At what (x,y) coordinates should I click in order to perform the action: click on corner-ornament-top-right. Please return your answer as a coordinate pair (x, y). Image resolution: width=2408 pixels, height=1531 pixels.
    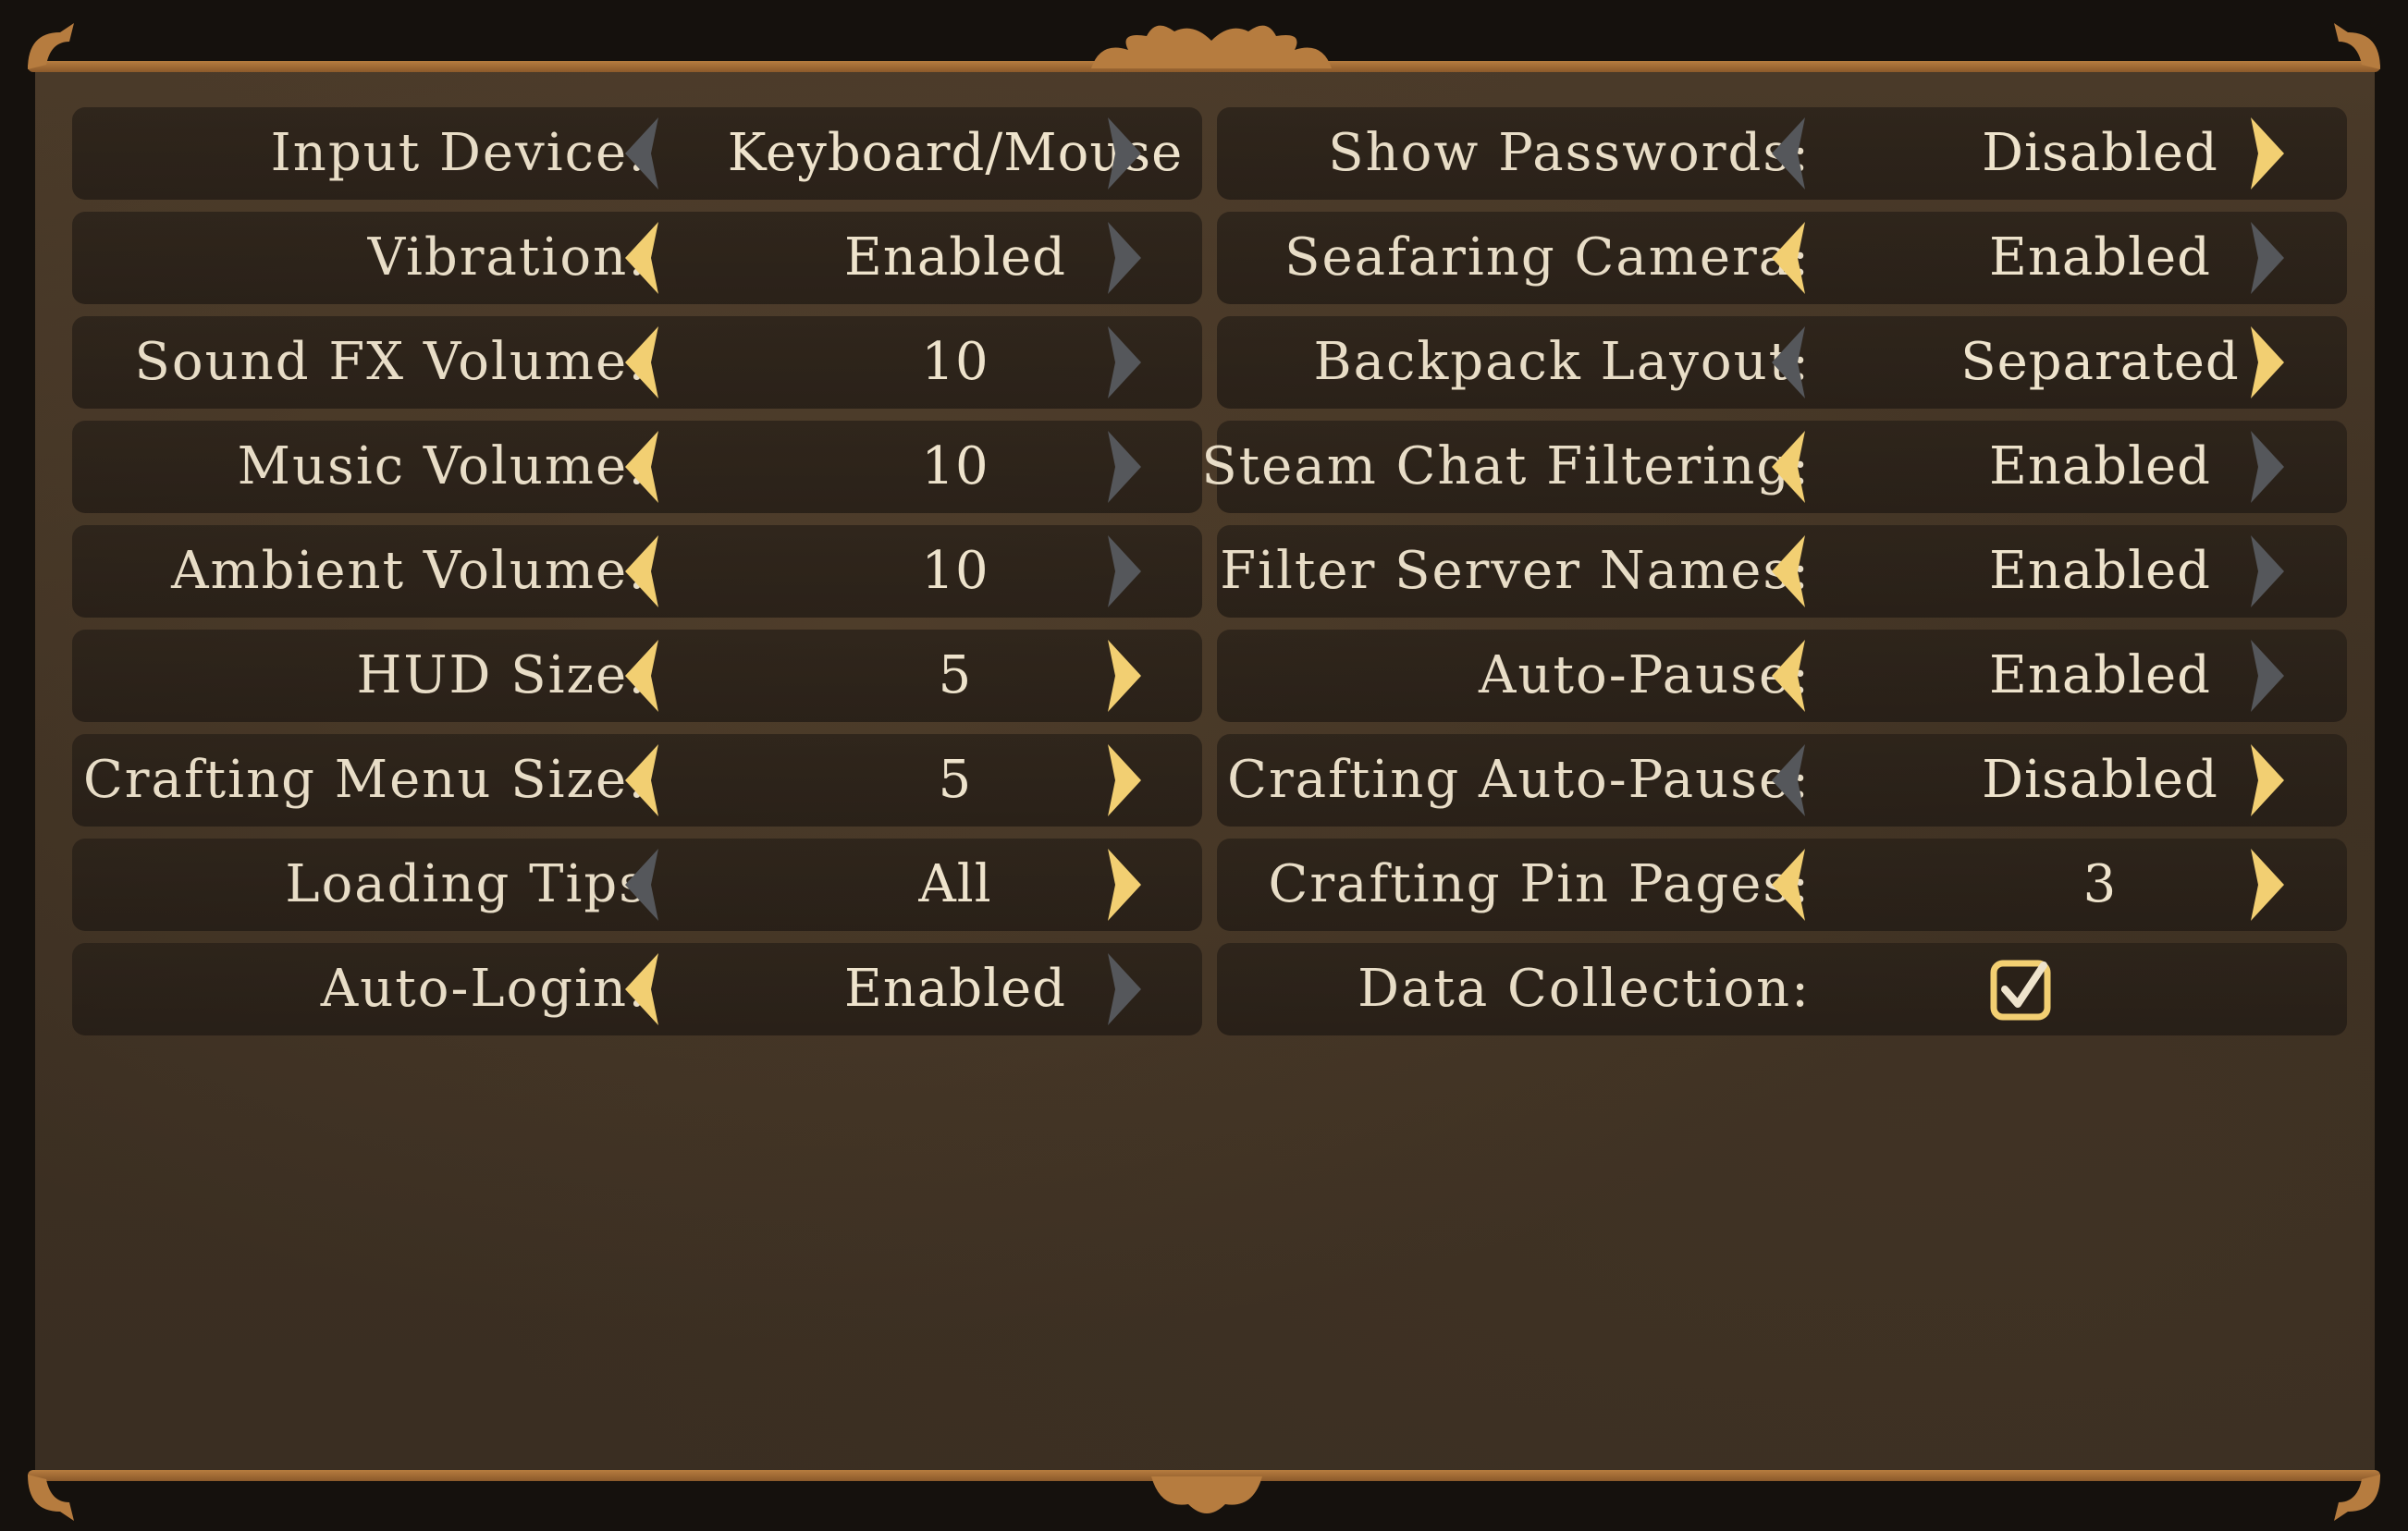
    Looking at the image, I should click on (2357, 46).